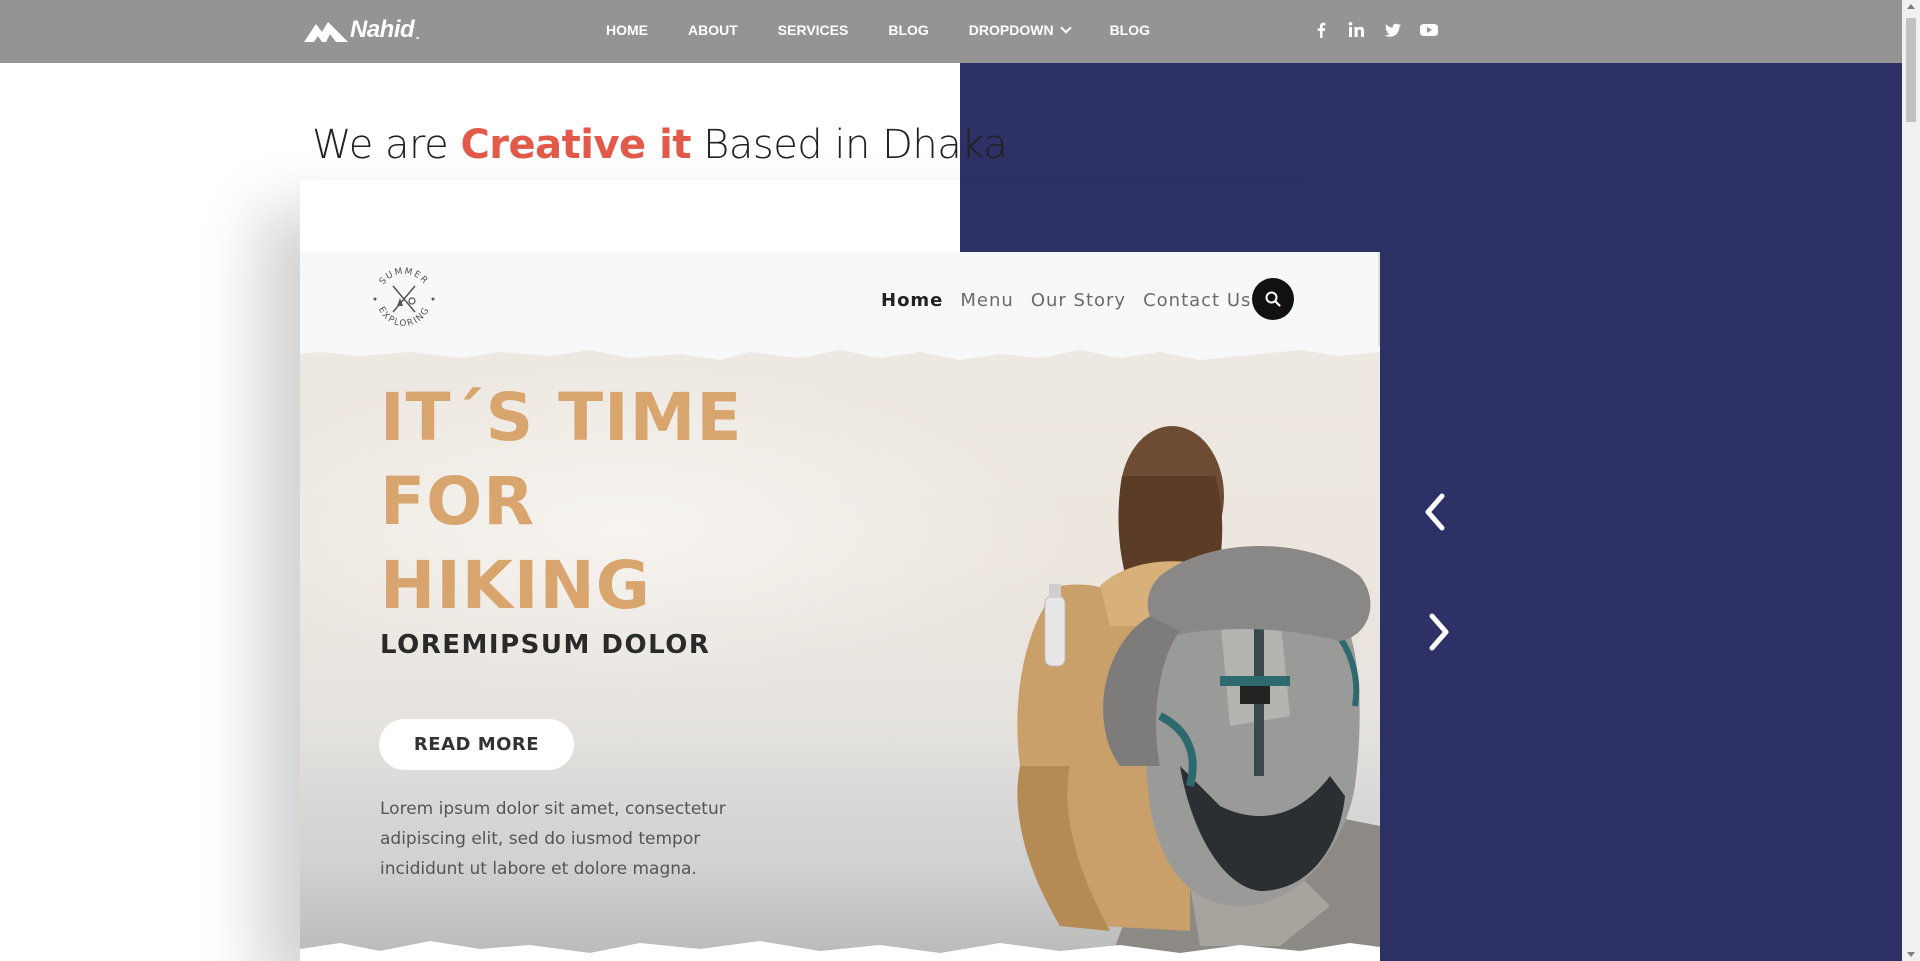 This screenshot has width=1920, height=961. Describe the element at coordinates (630, 216) in the screenshot. I see `slide-card-top` at that location.